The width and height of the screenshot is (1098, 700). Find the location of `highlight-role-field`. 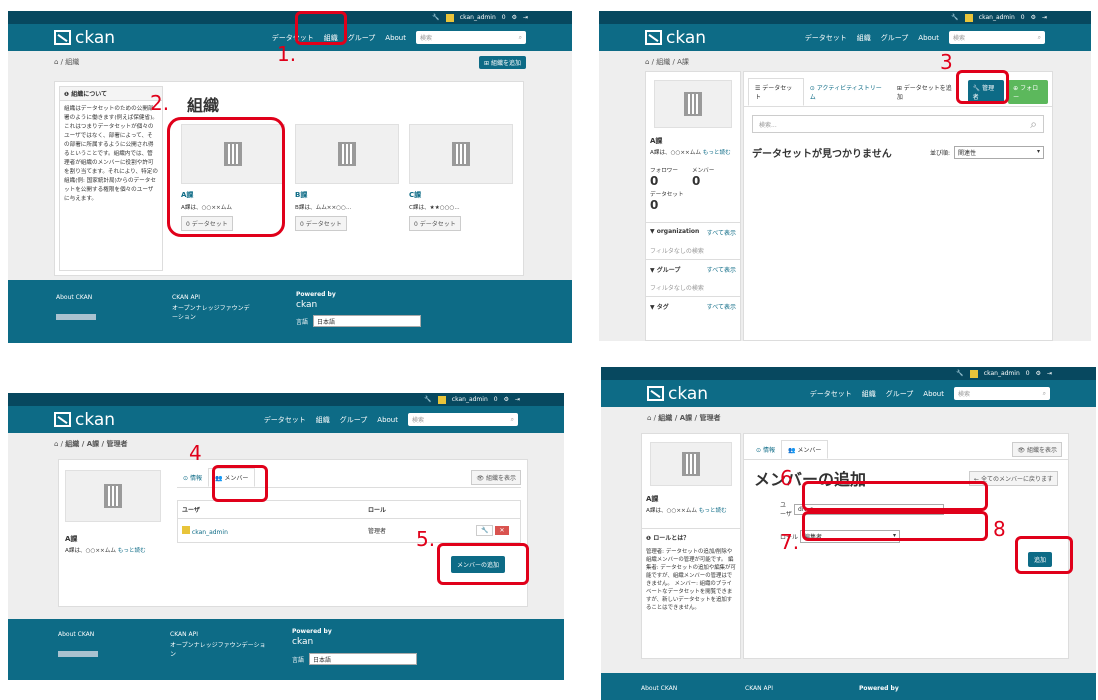

highlight-role-field is located at coordinates (895, 526).